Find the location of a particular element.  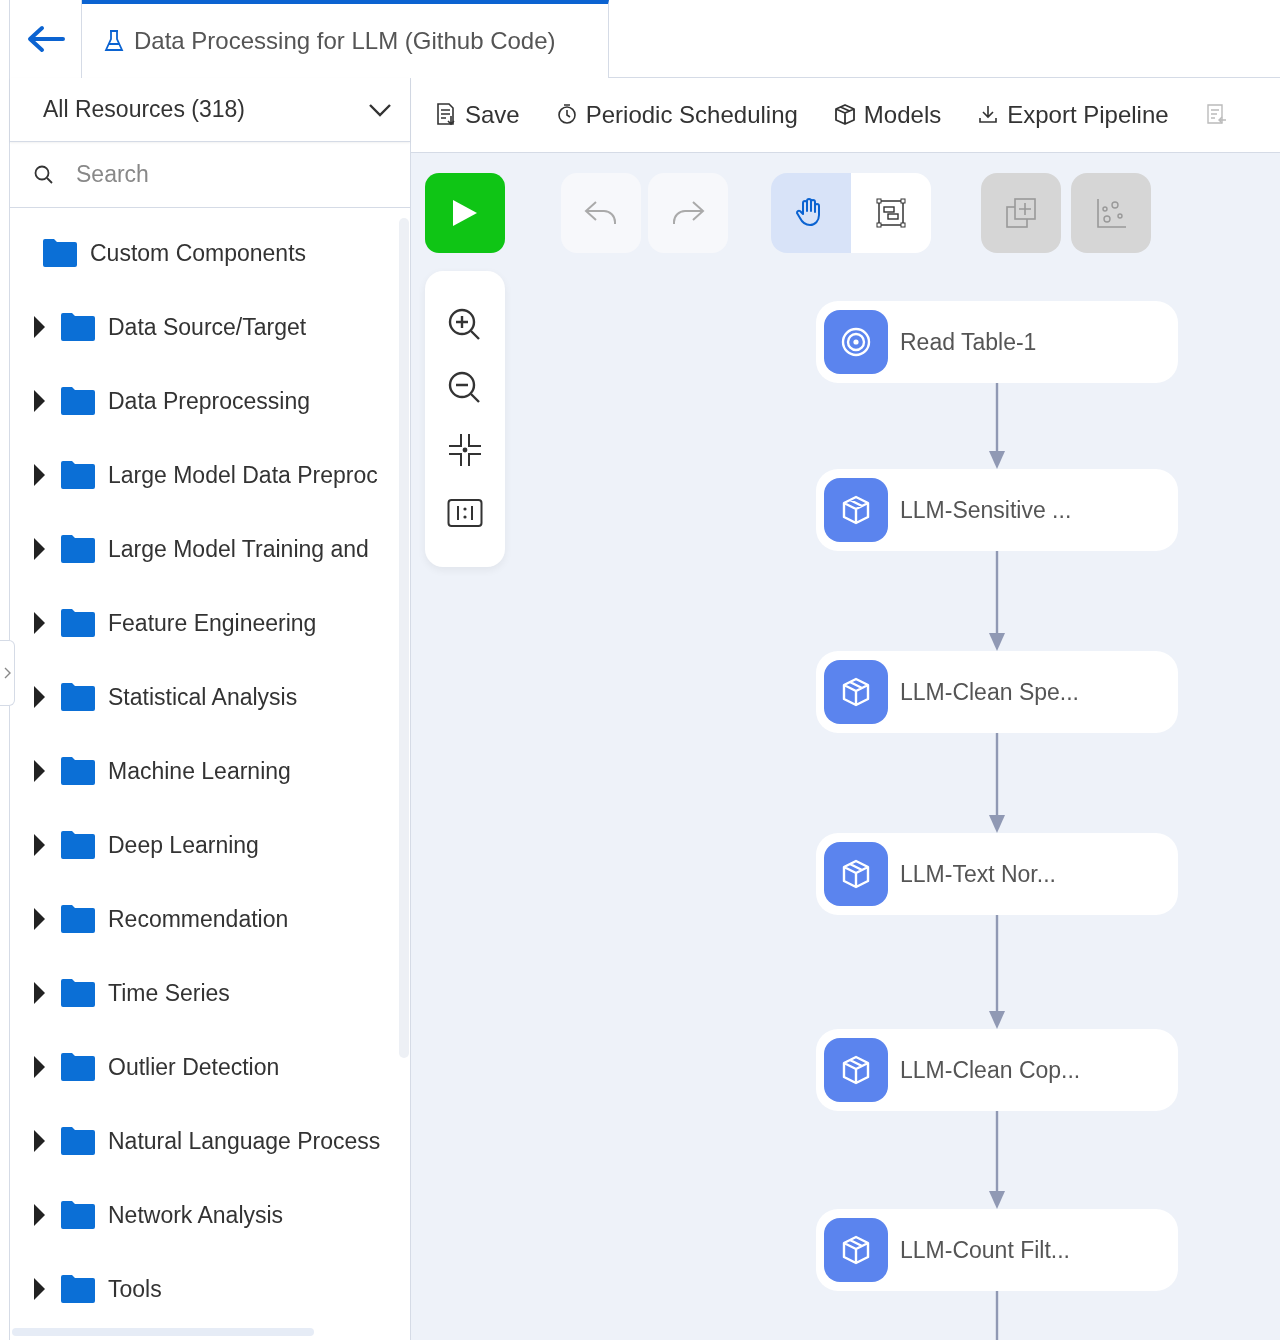

run-button is located at coordinates (465, 213).